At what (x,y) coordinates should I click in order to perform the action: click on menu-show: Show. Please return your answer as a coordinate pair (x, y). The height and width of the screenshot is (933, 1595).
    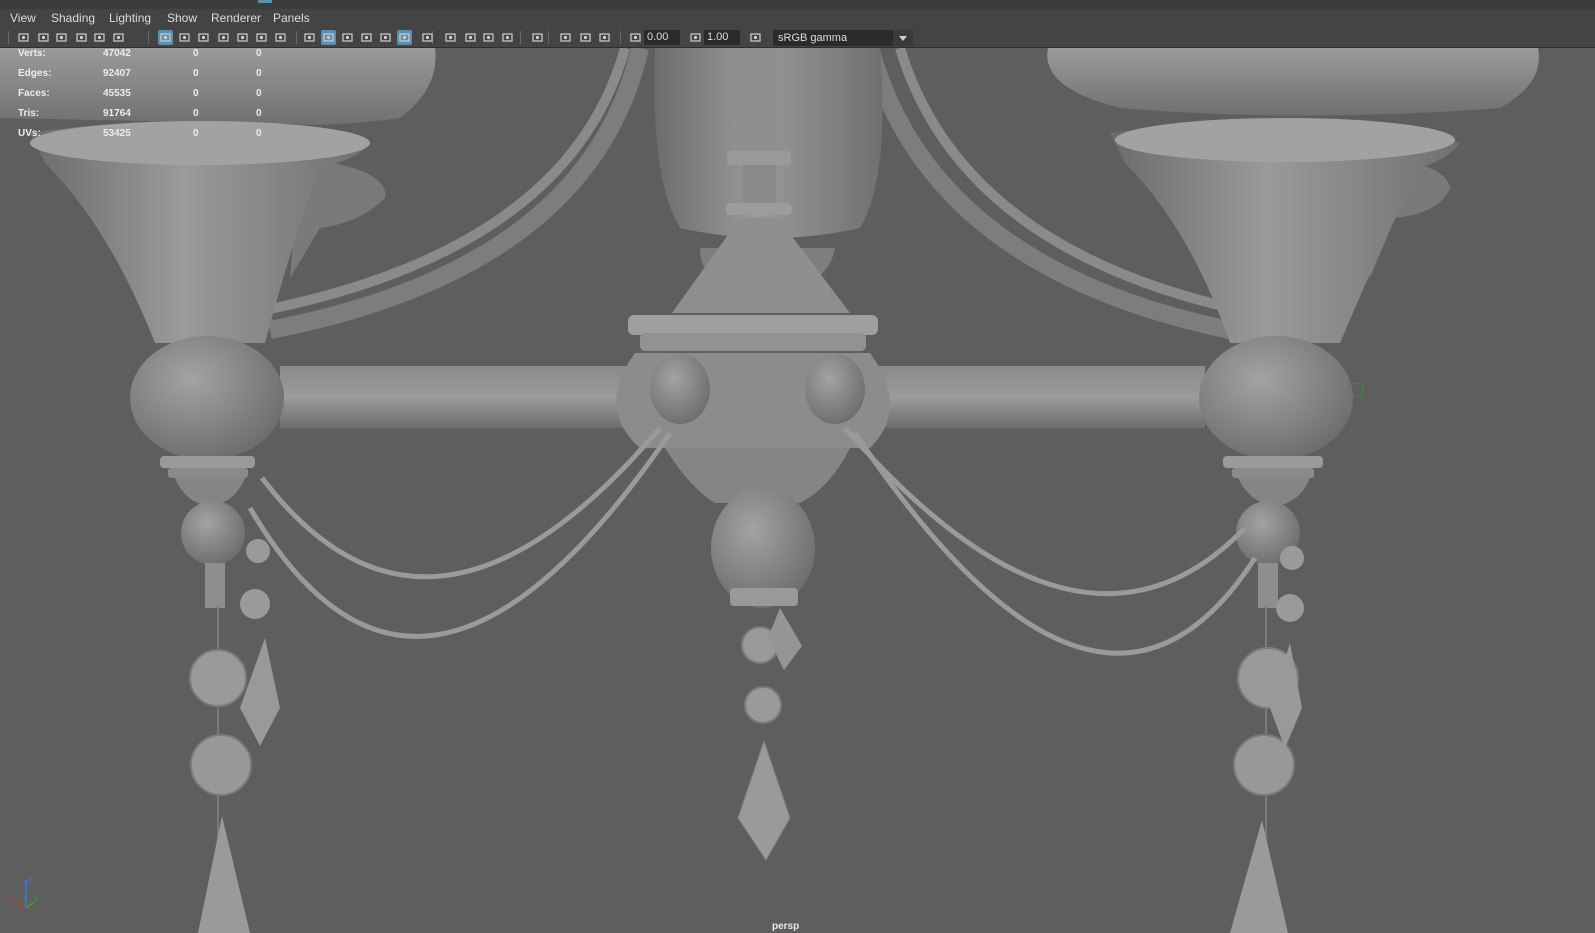
    Looking at the image, I should click on (182, 18).